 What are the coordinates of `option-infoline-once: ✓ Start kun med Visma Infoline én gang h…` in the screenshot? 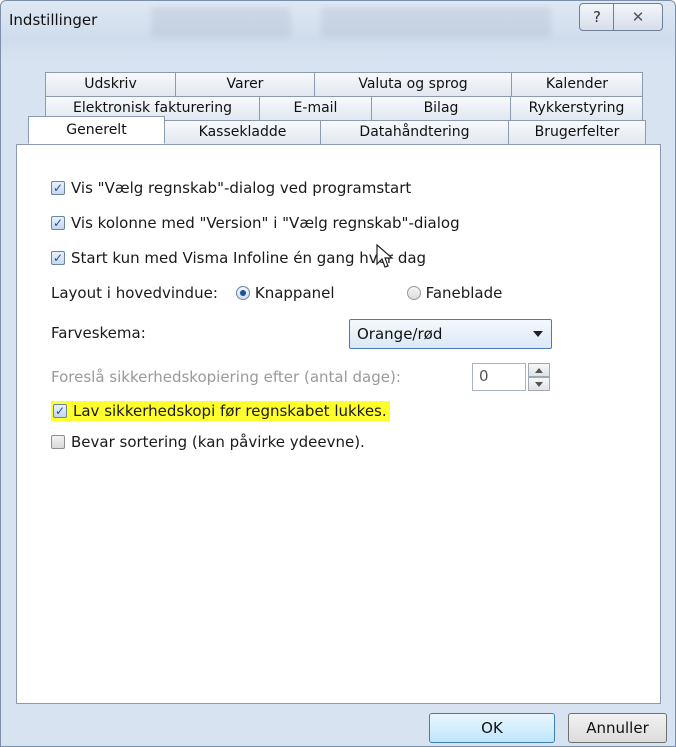 It's located at (238, 258).